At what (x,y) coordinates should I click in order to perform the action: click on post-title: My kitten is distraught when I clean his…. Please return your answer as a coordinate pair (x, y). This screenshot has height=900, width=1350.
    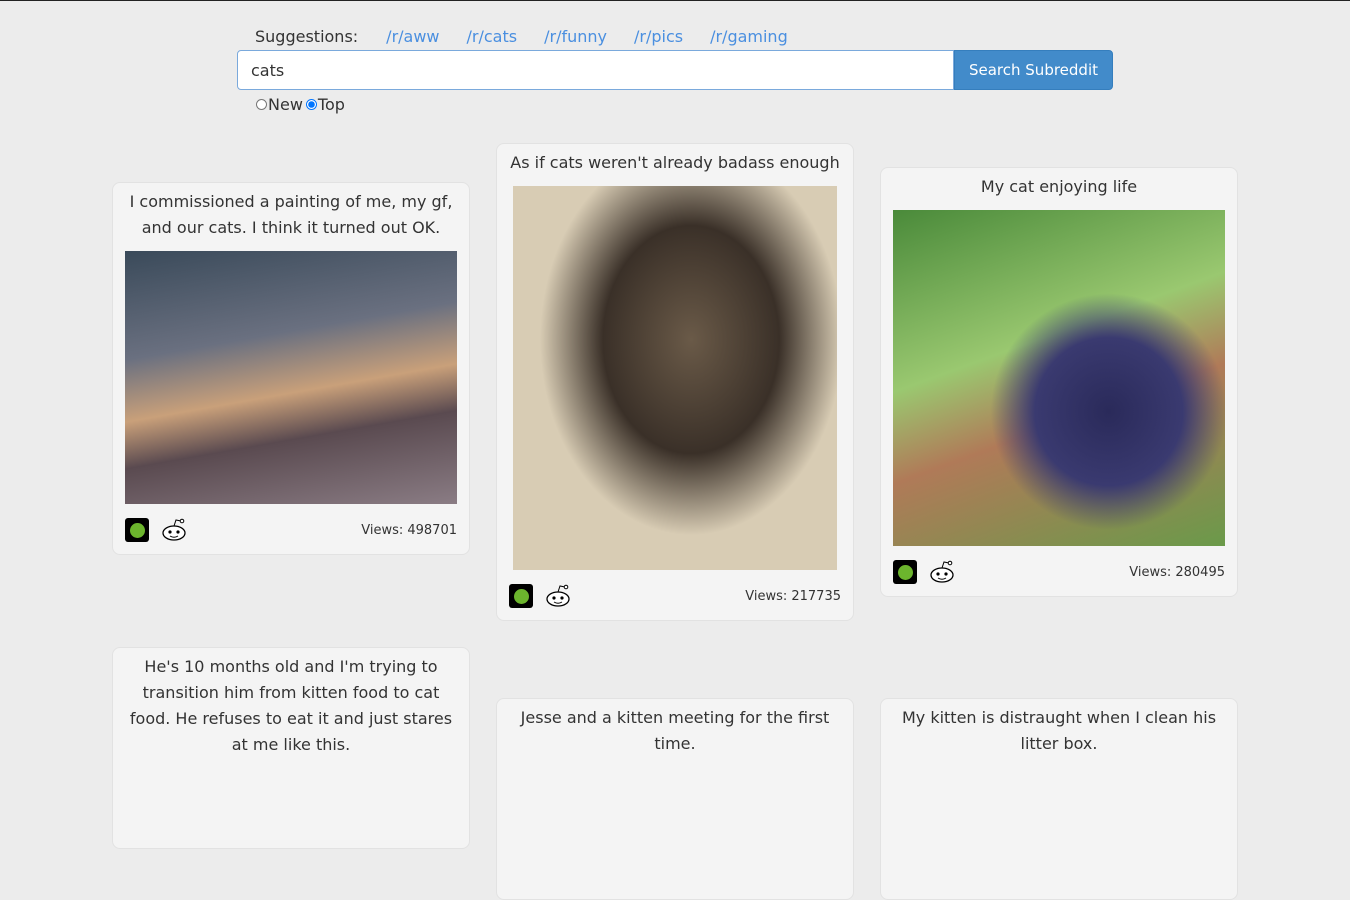
    Looking at the image, I should click on (1059, 730).